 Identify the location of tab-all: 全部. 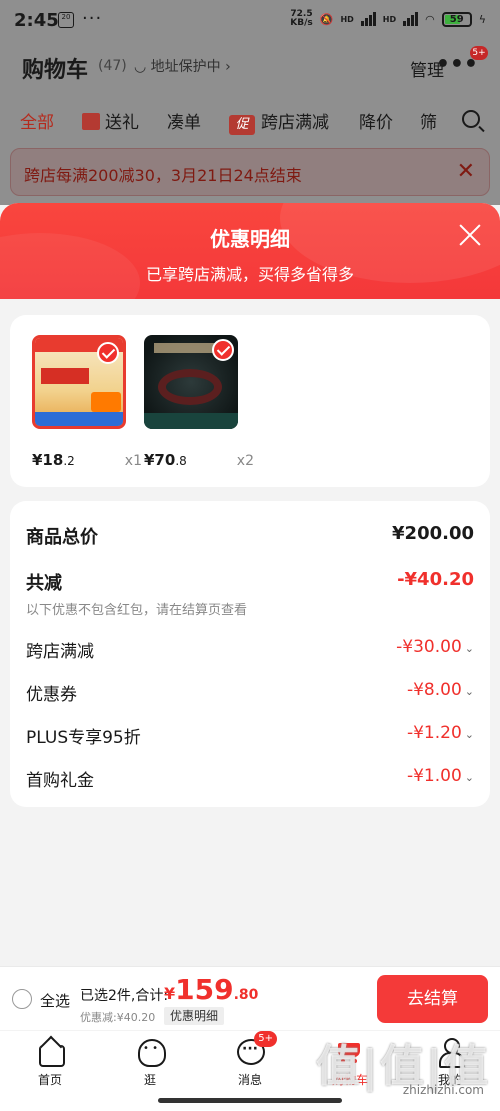
(37, 120).